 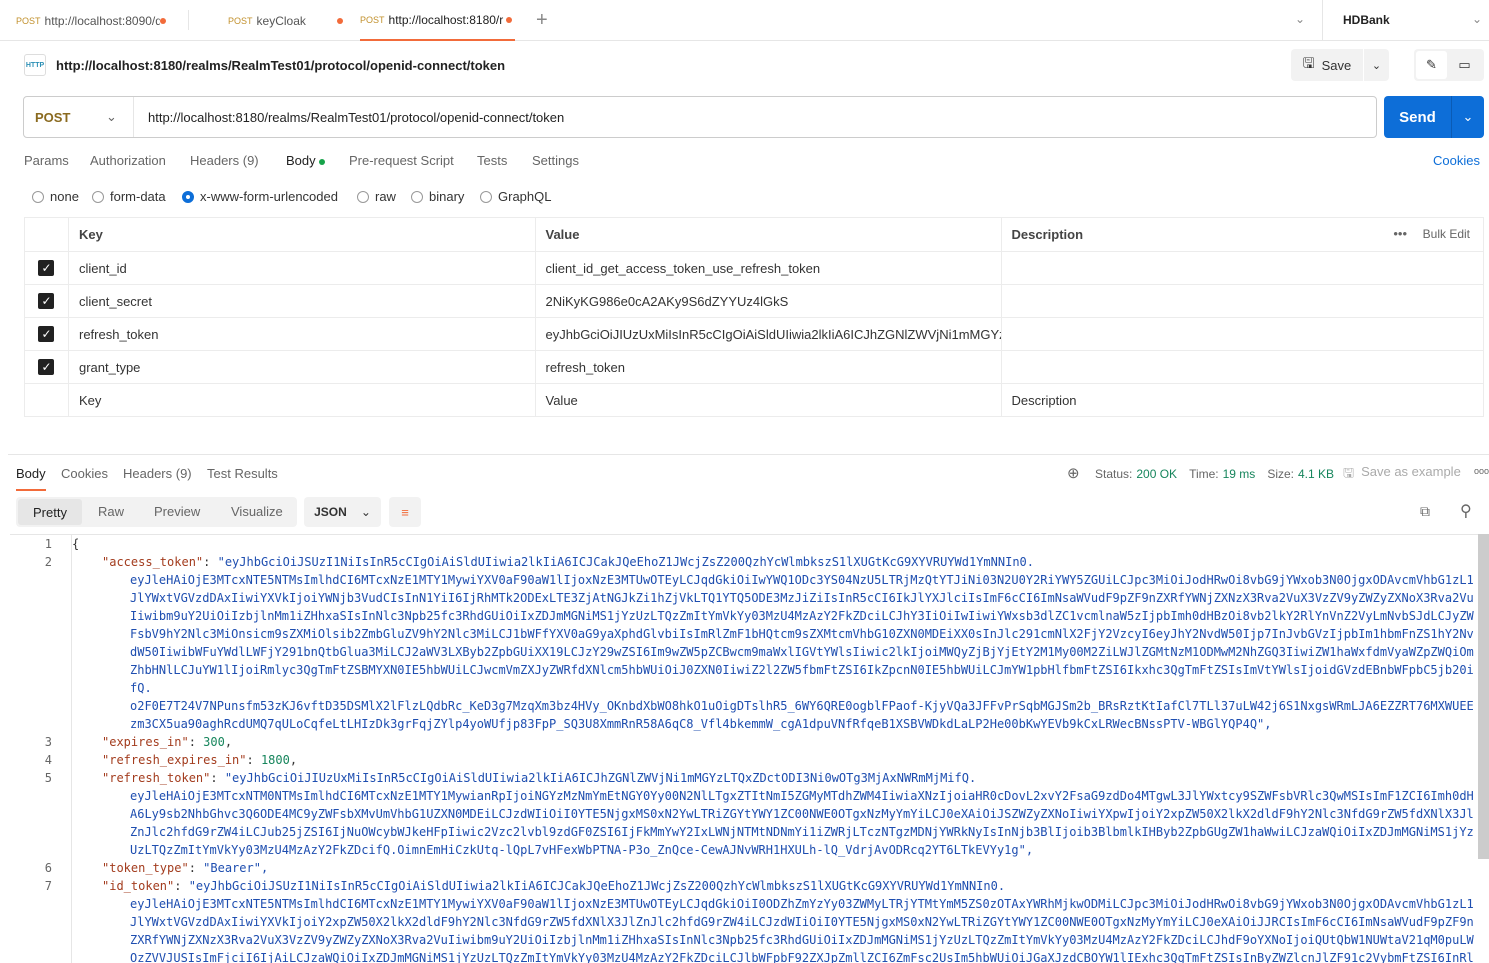 I want to click on description-placeholder: Description, so click(x=1242, y=400).